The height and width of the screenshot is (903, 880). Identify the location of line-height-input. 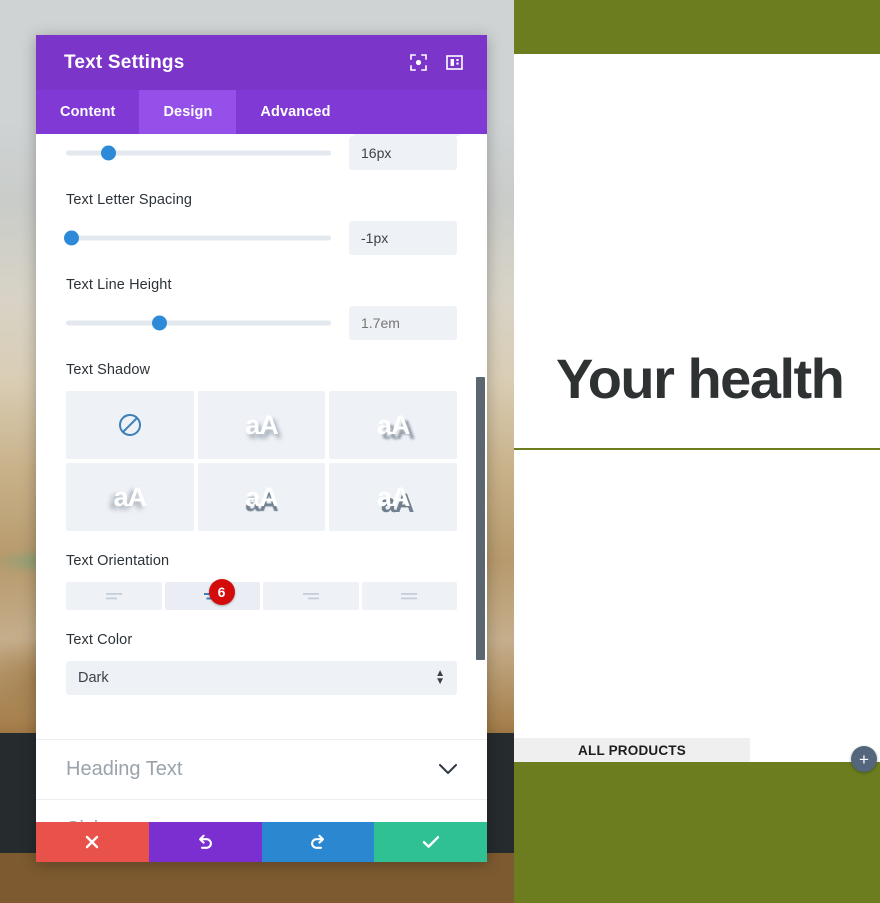
(403, 323).